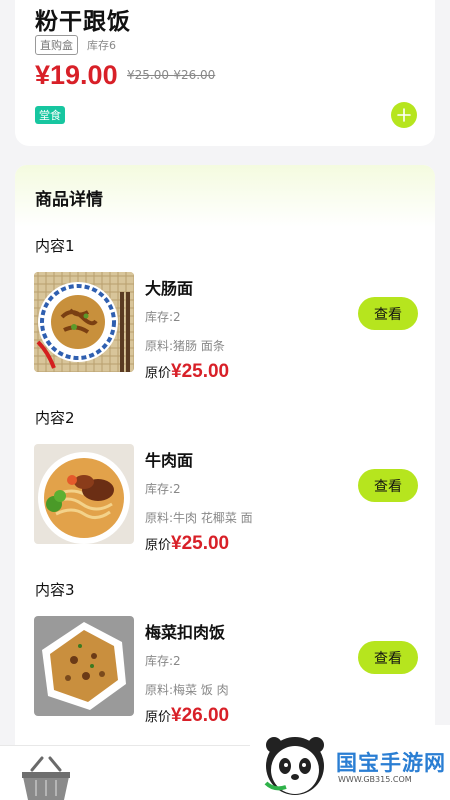 The image size is (450, 800). I want to click on watermark-url: WWW.GB315.COM, so click(375, 779).